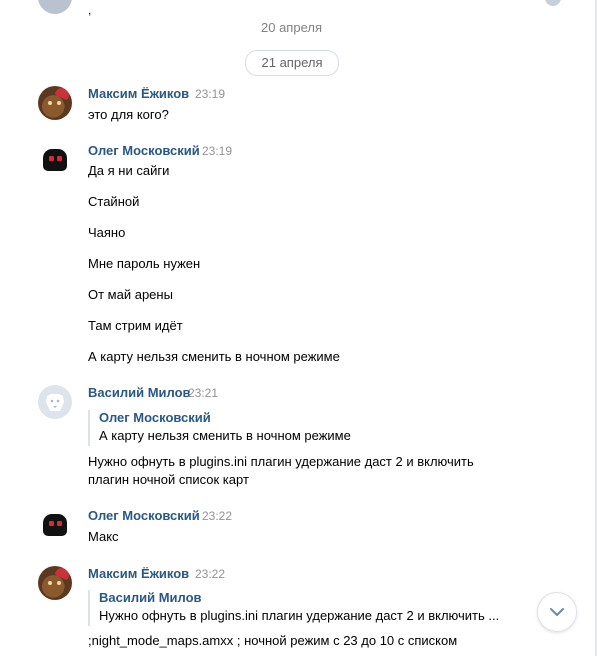  Describe the element at coordinates (203, 393) in the screenshot. I see `message-time: 23:21` at that location.